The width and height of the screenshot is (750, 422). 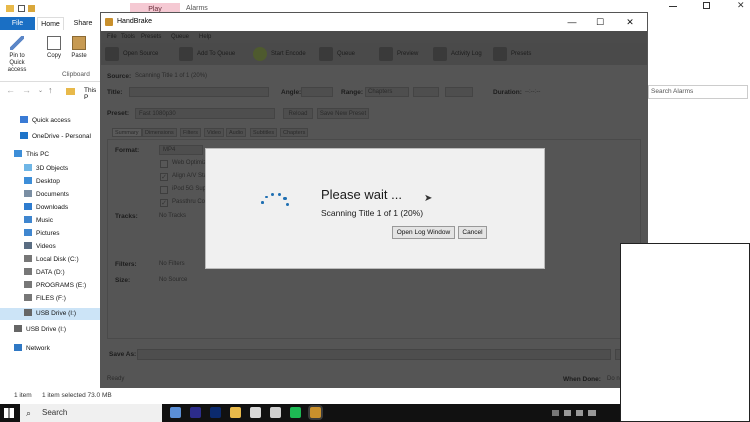 What do you see at coordinates (50, 195) in the screenshot?
I see `sidebar-item-5: Documents` at bounding box center [50, 195].